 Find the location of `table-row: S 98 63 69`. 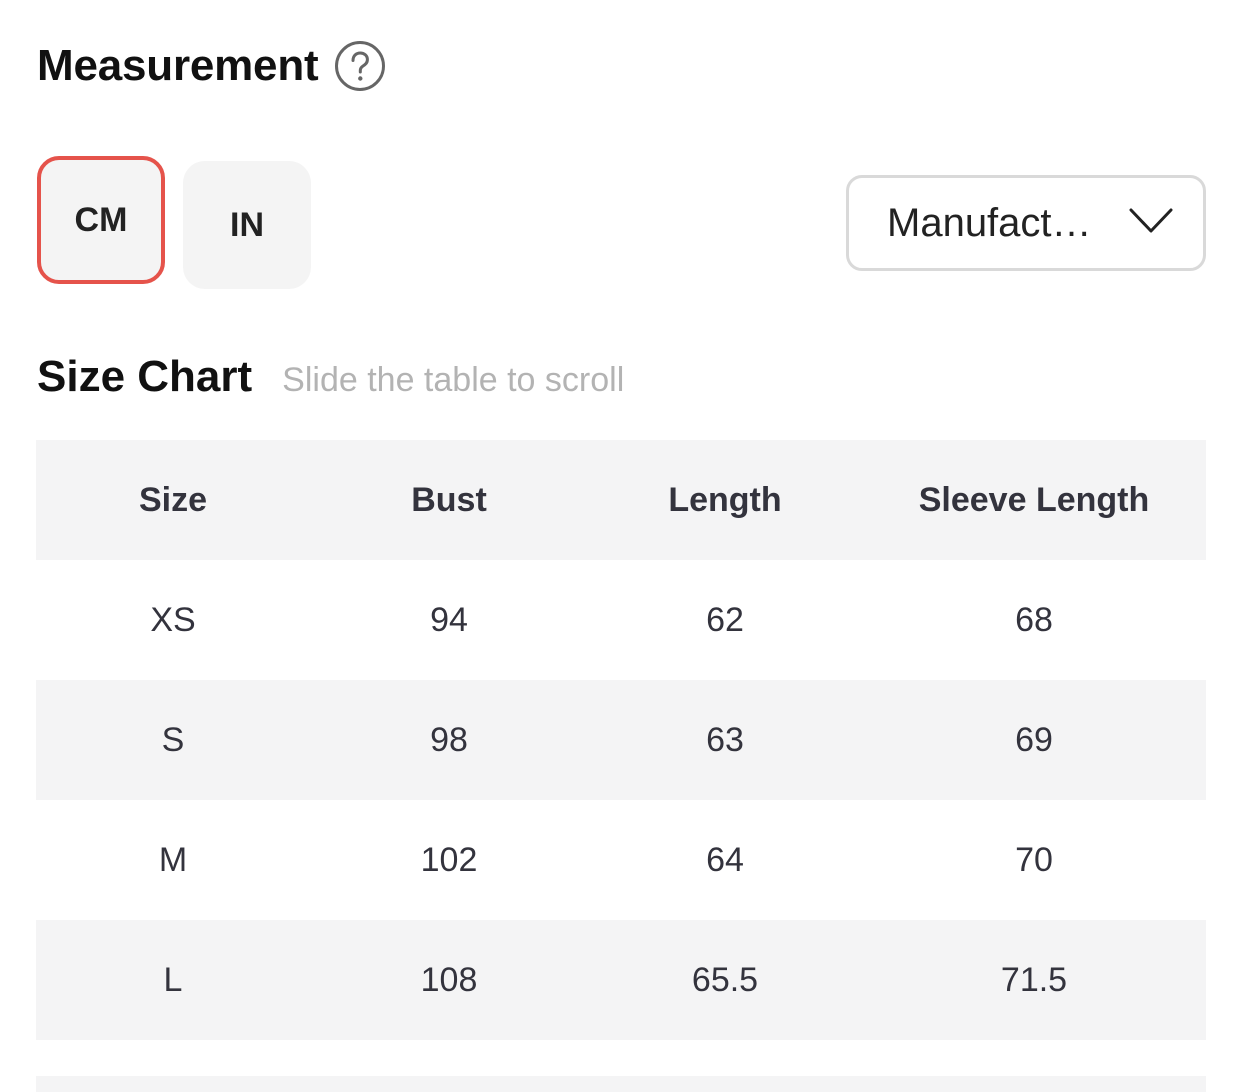

table-row: S 98 63 69 is located at coordinates (621, 740).